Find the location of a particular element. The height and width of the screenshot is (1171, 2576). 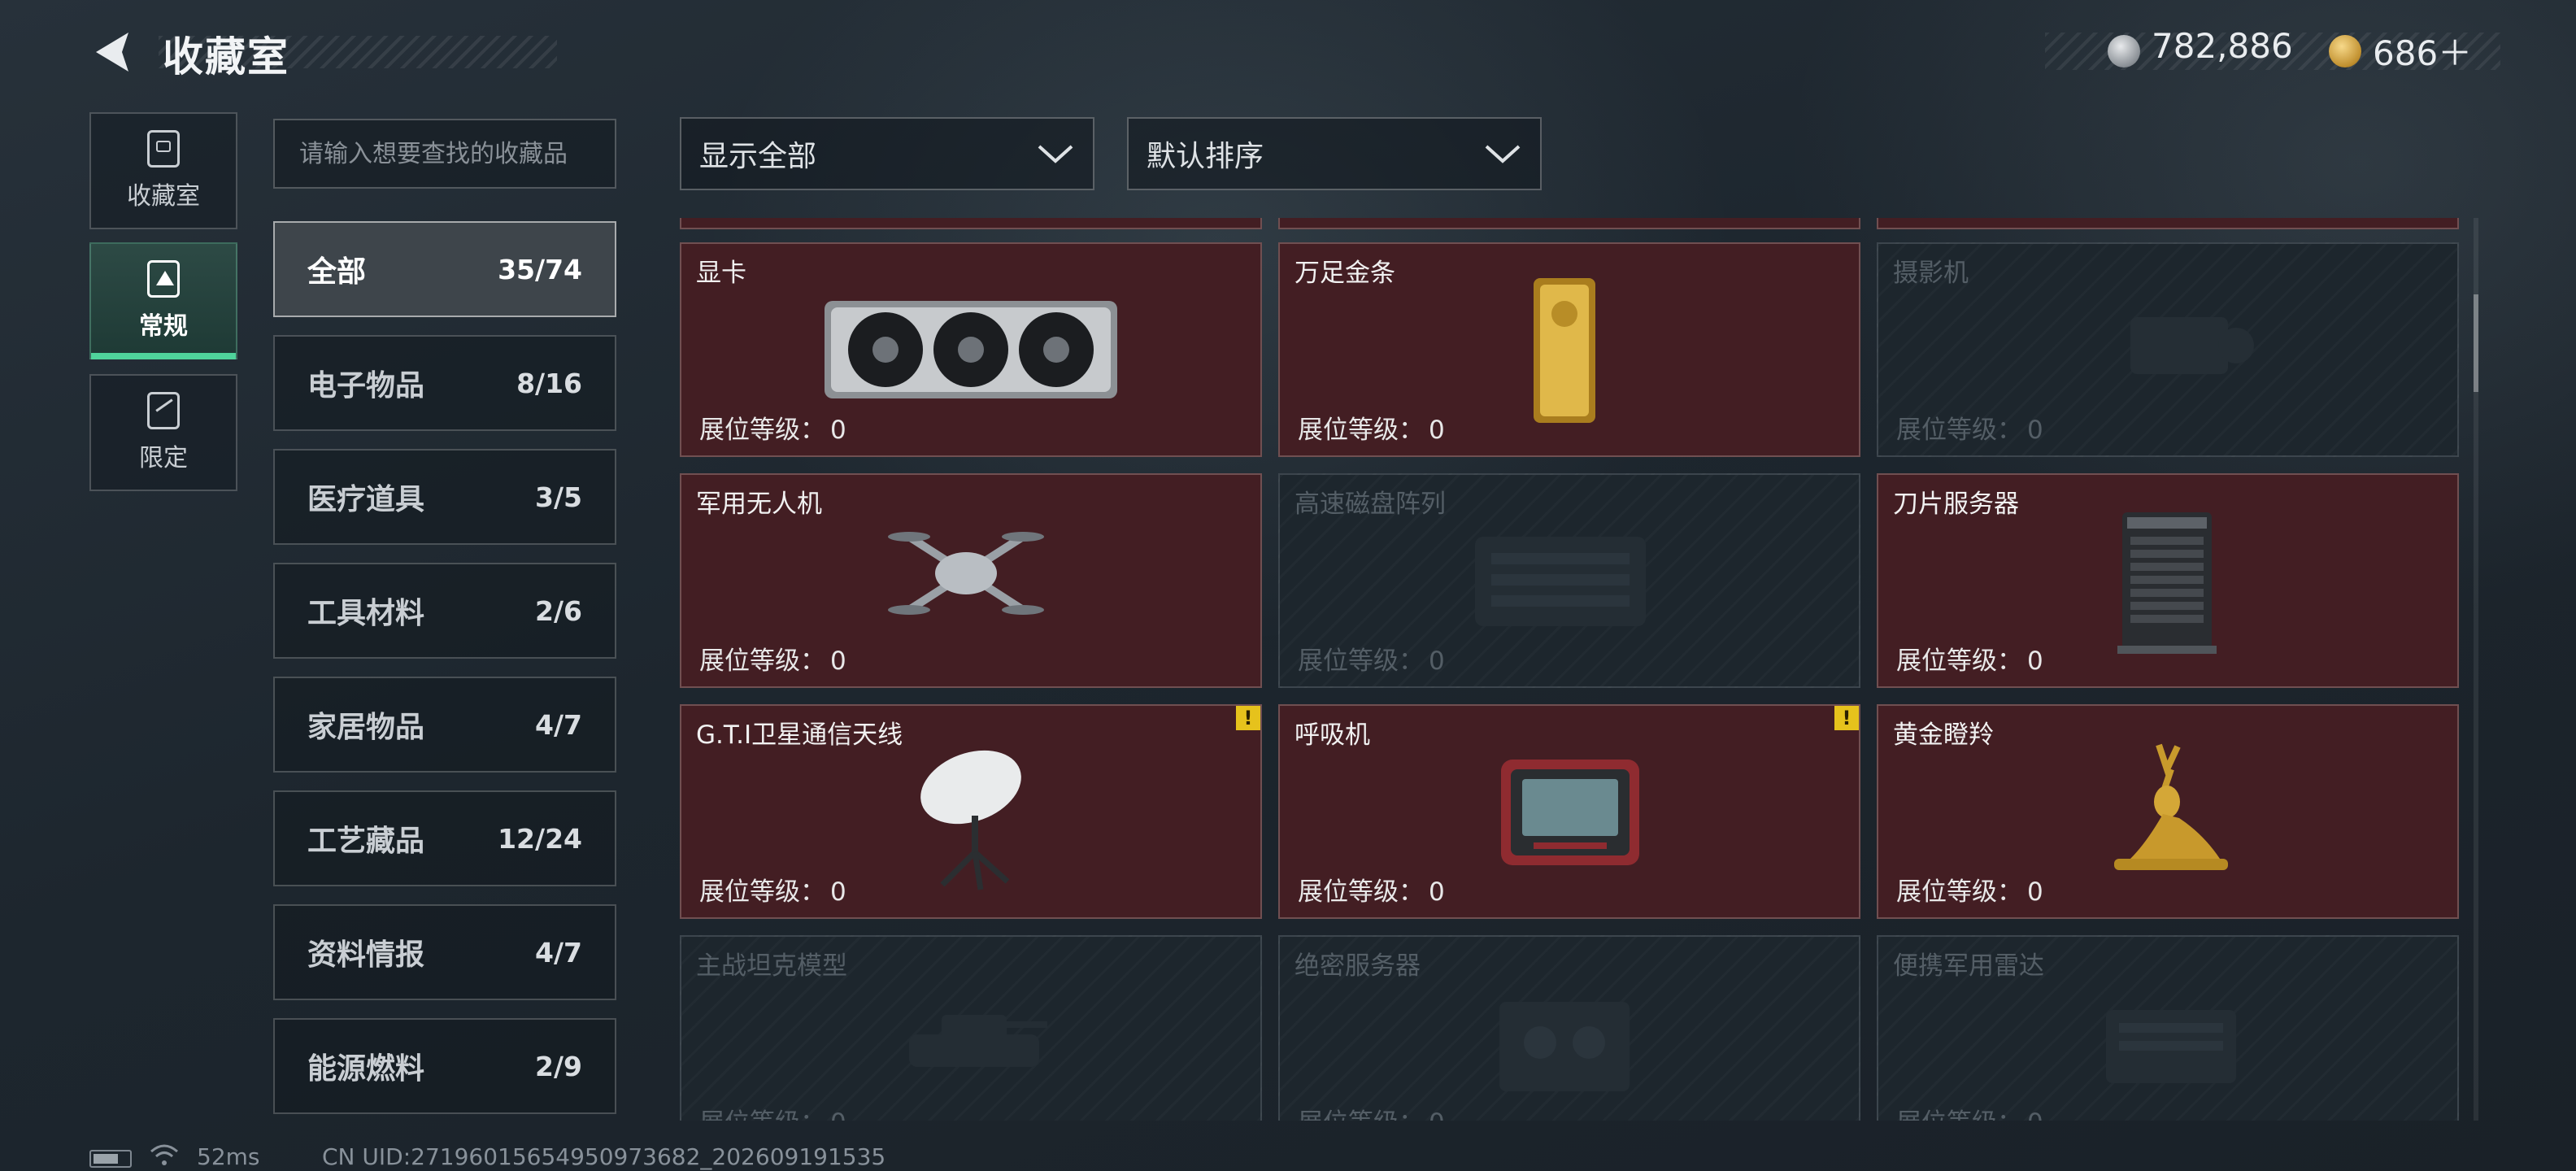

item-card: 军用无人机 展位等级： 0 is located at coordinates (971, 581).